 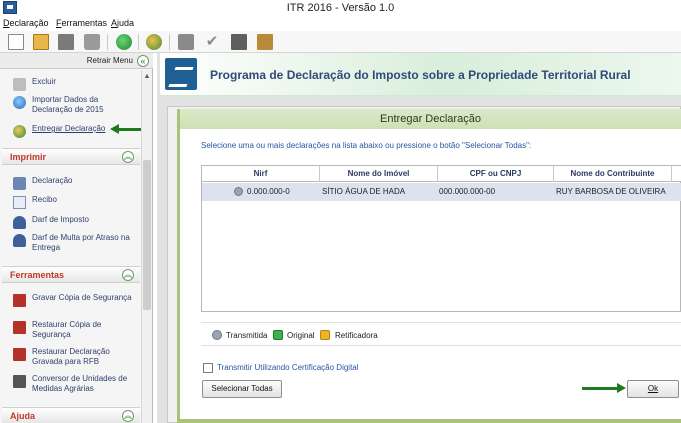 What do you see at coordinates (247, 335) in the screenshot?
I see `legend-transmitida: Transmitida` at bounding box center [247, 335].